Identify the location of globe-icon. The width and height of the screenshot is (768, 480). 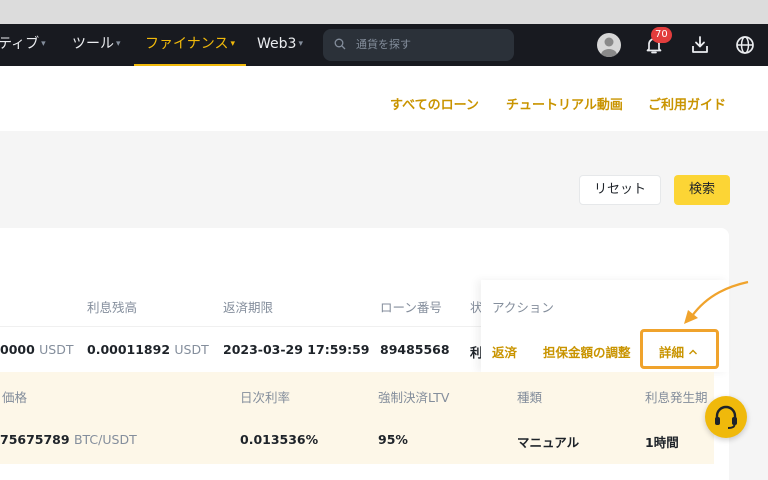
(745, 45).